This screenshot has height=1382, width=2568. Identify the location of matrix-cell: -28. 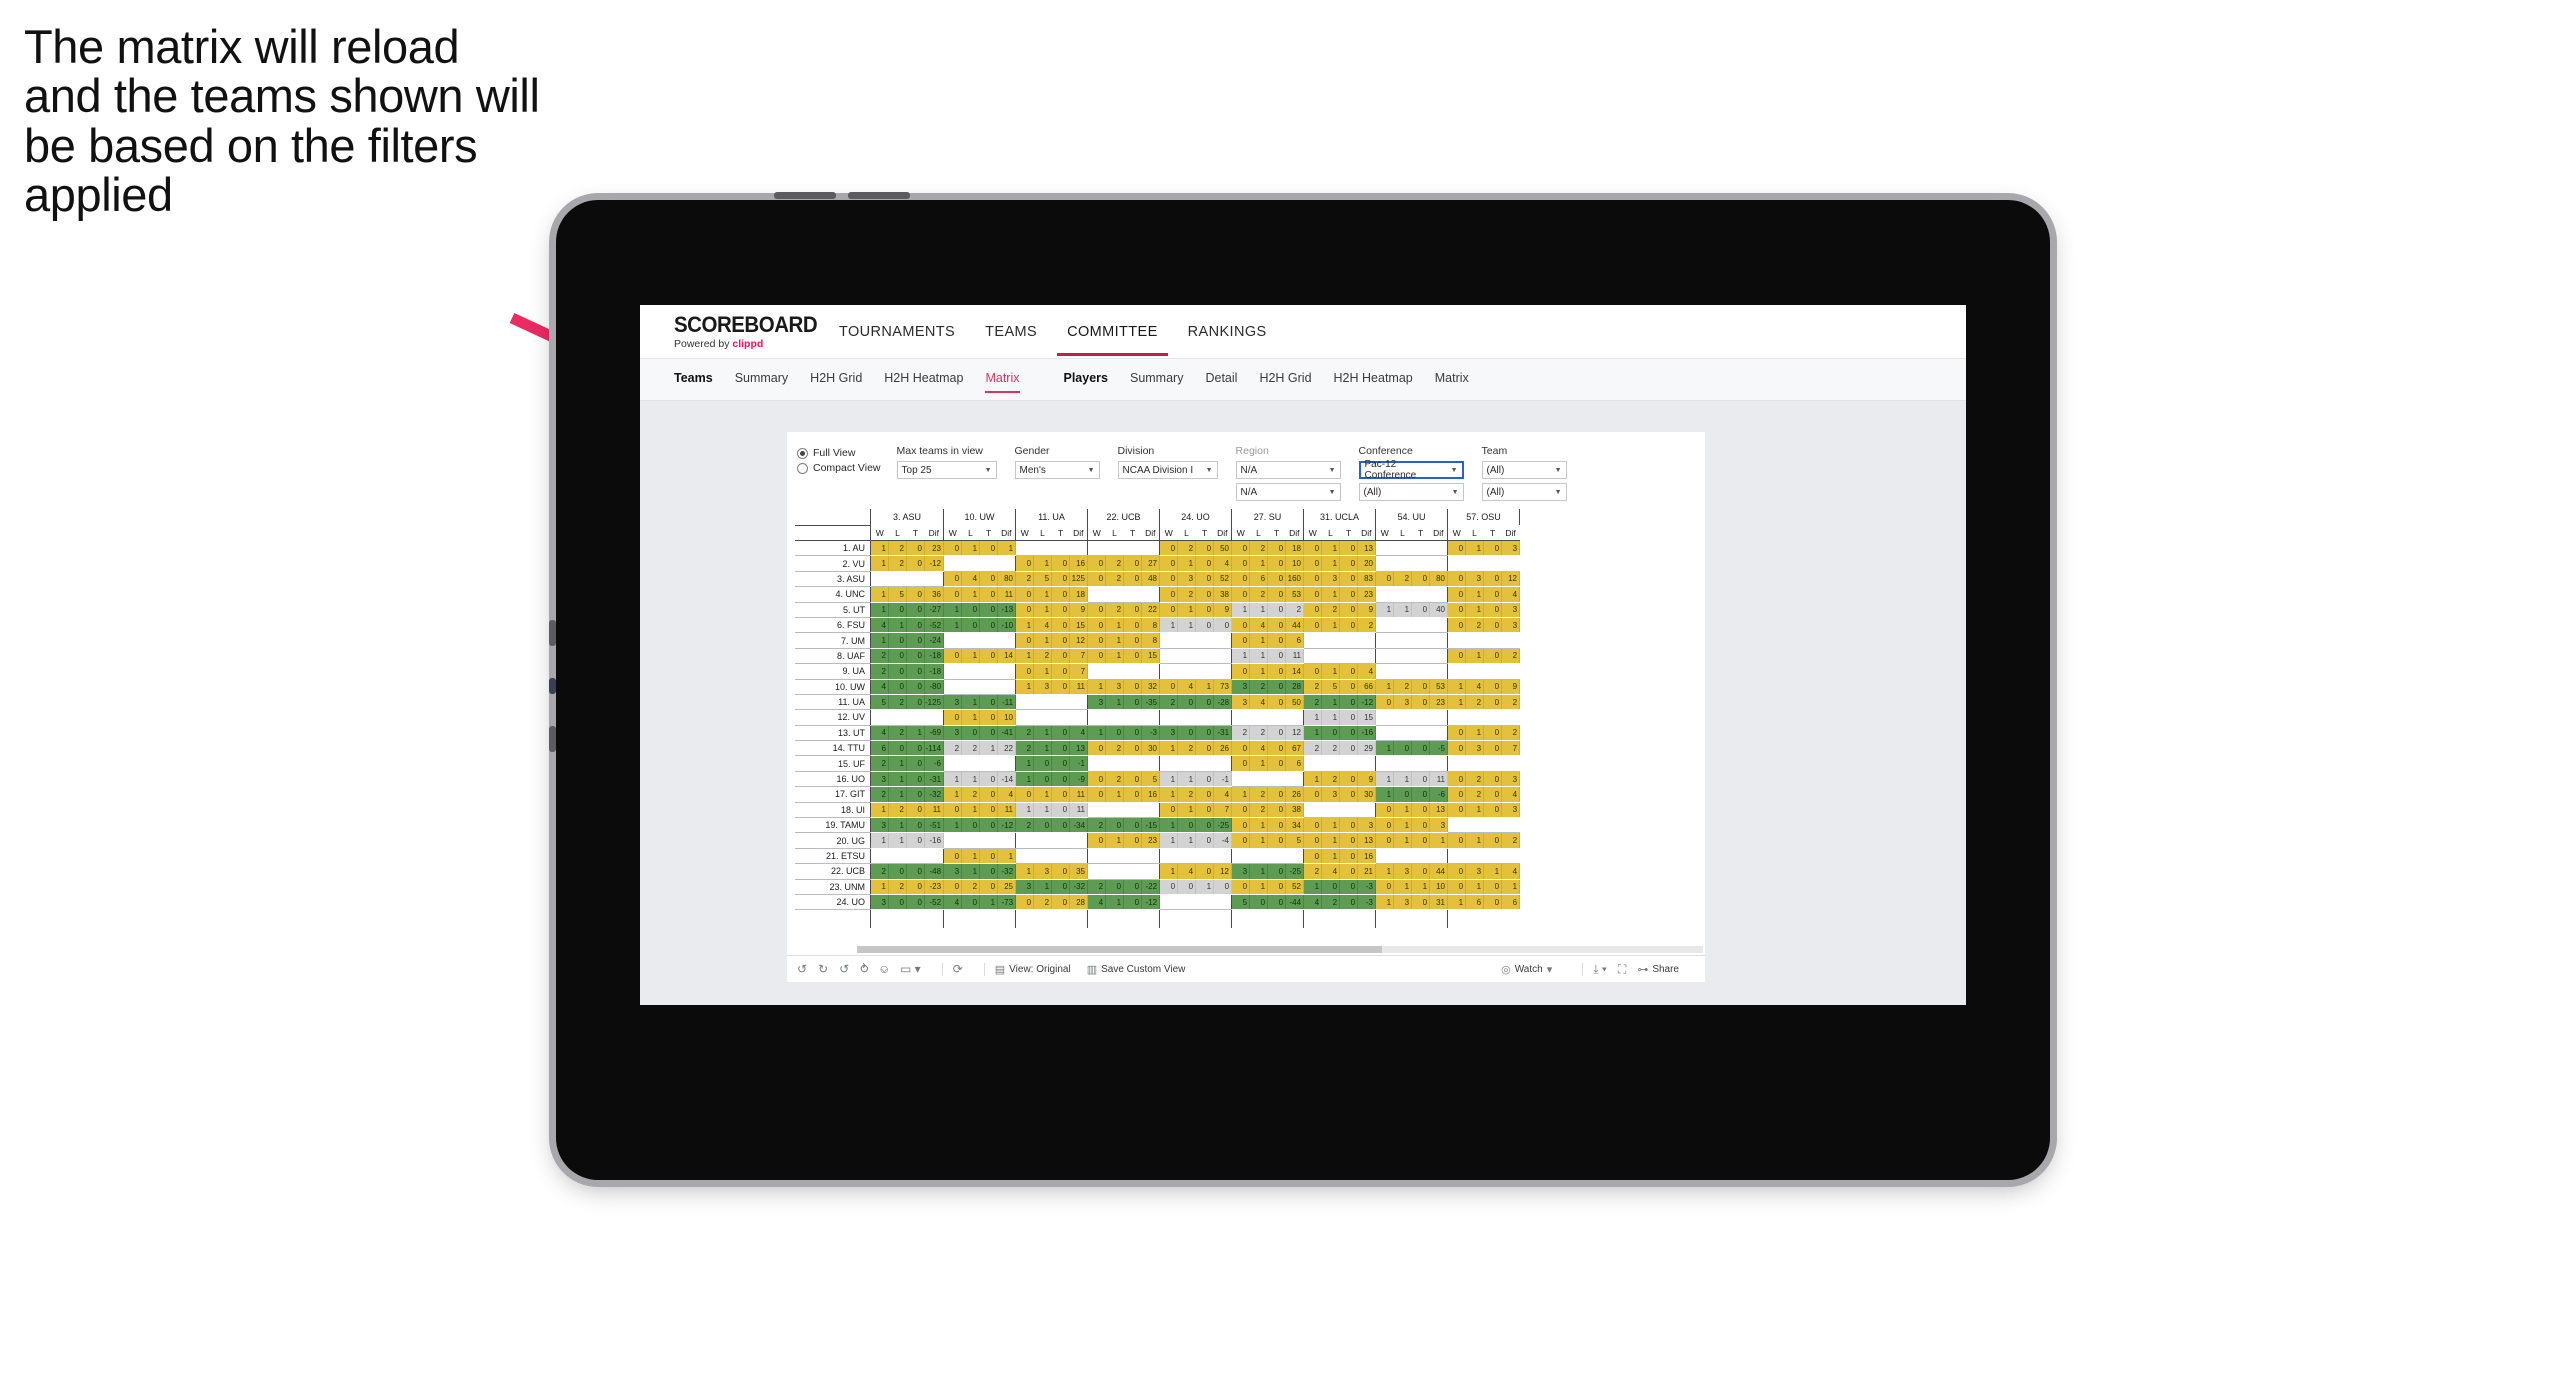
(1223, 702).